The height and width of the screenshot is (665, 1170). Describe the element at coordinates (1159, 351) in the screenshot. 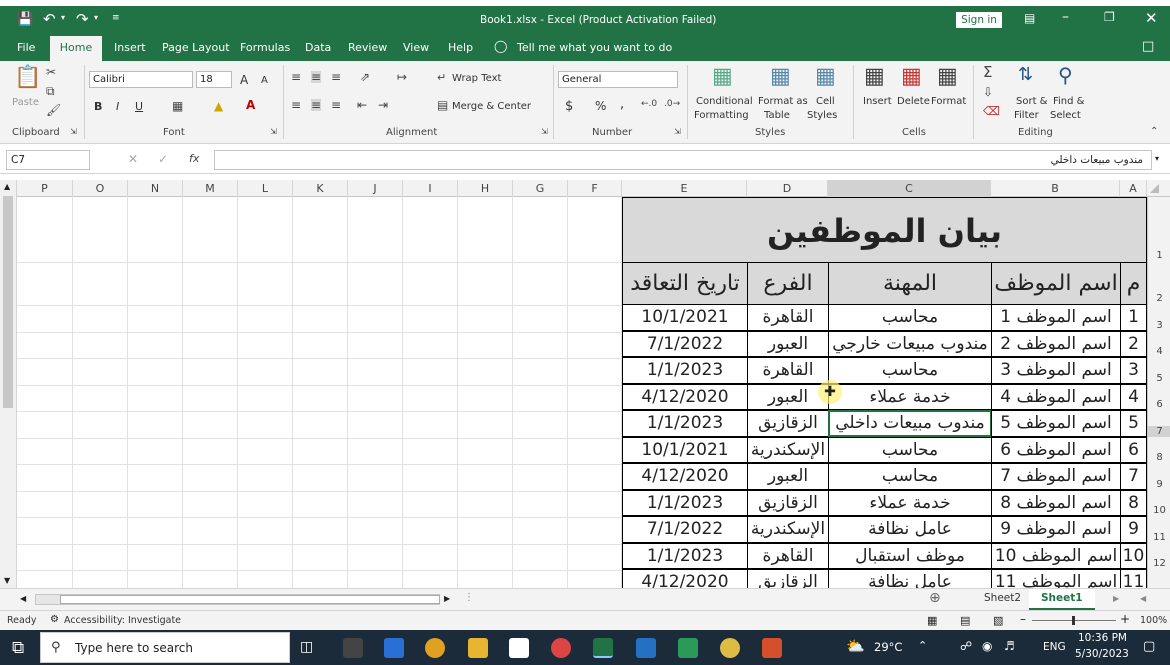

I see `row-header-4: 4` at that location.